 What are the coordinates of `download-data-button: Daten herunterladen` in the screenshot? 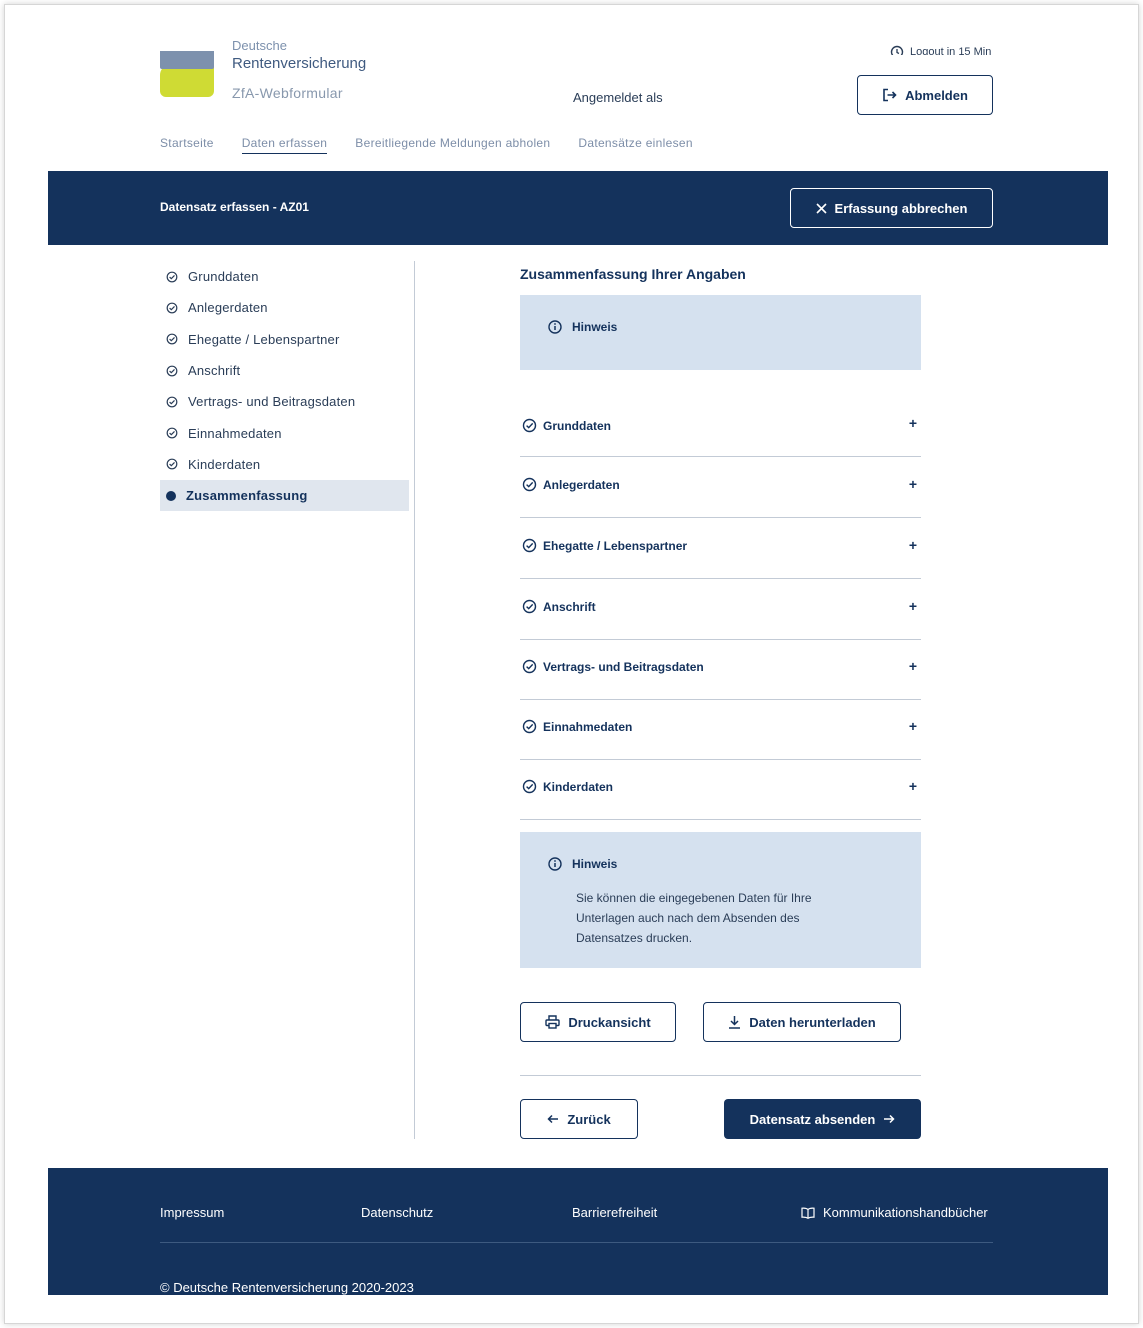 It's located at (802, 1022).